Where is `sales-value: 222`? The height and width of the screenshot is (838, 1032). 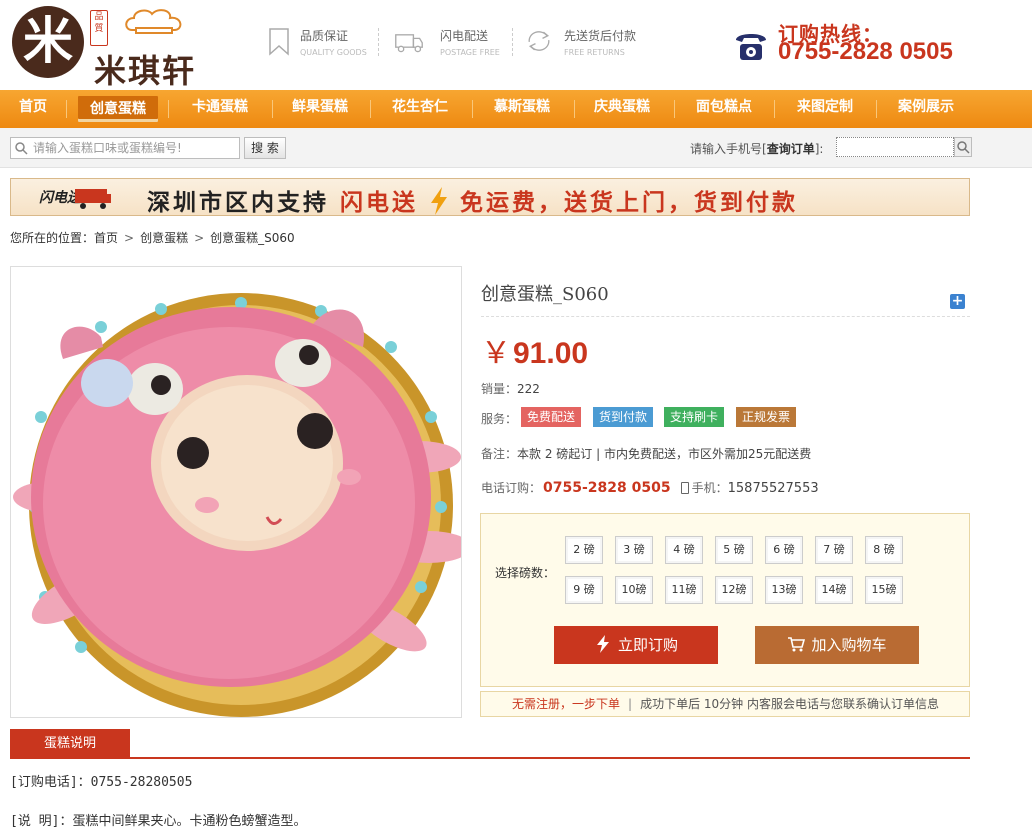
sales-value: 222 is located at coordinates (528, 389).